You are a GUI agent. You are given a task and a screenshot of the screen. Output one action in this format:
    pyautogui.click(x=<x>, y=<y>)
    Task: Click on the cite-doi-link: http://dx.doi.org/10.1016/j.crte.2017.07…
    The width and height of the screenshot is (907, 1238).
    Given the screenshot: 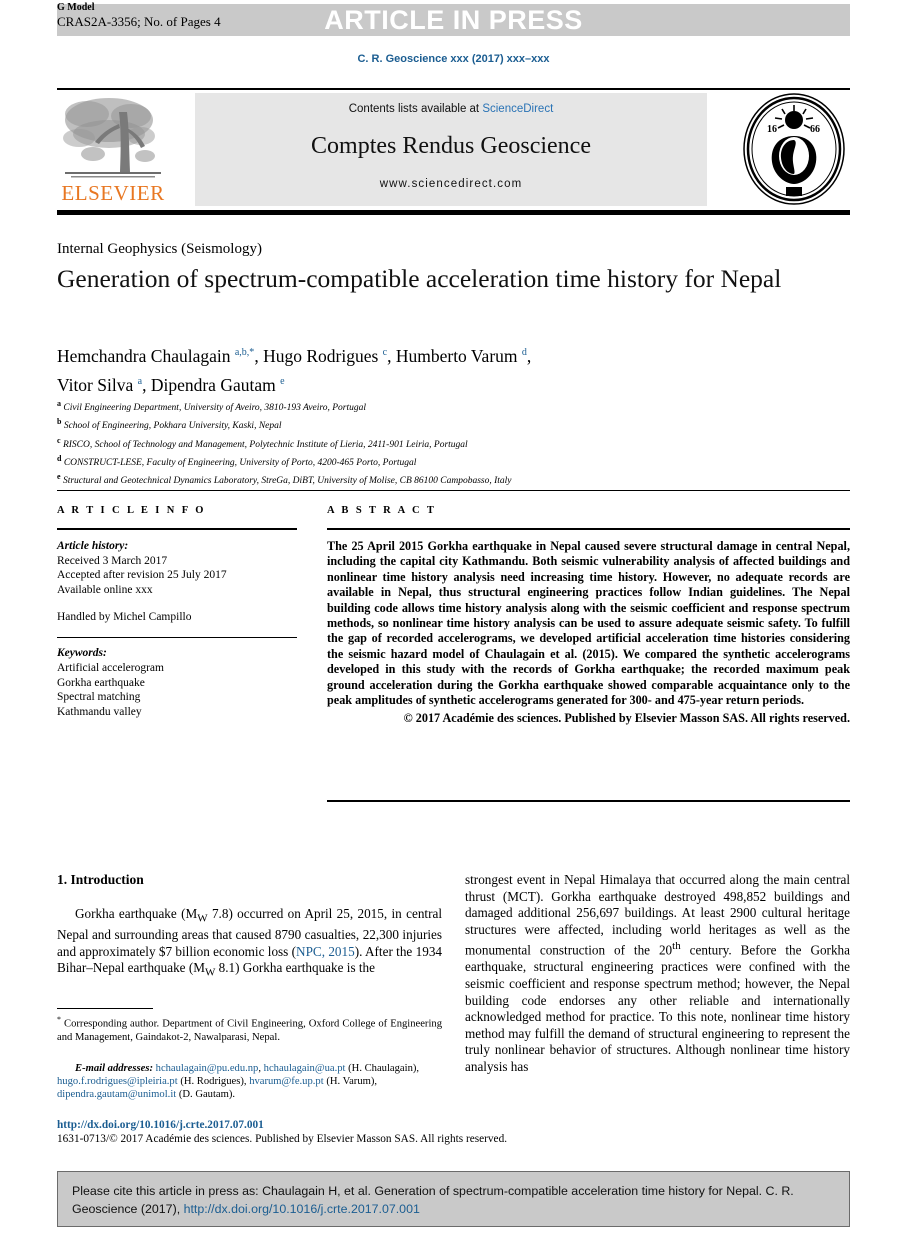 What is the action you would take?
    pyautogui.click(x=302, y=1209)
    